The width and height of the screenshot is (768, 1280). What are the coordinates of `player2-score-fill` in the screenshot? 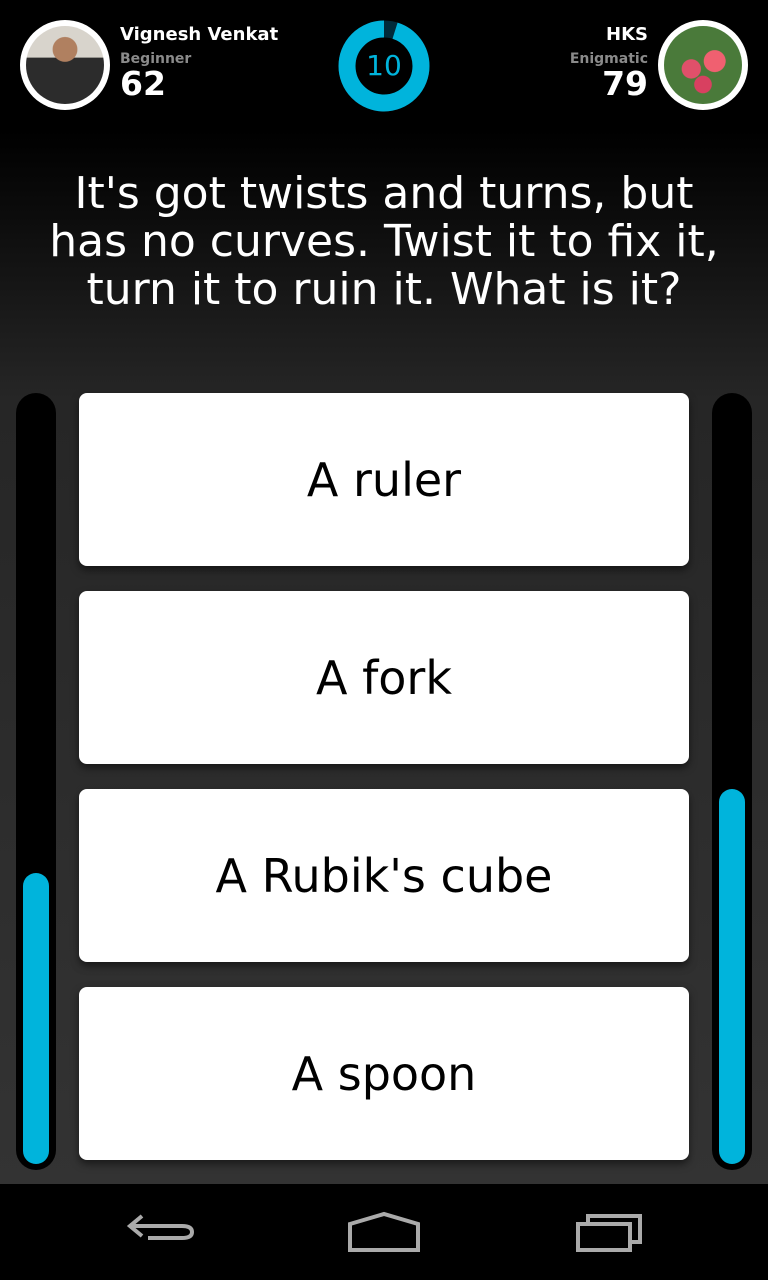 It's located at (732, 976).